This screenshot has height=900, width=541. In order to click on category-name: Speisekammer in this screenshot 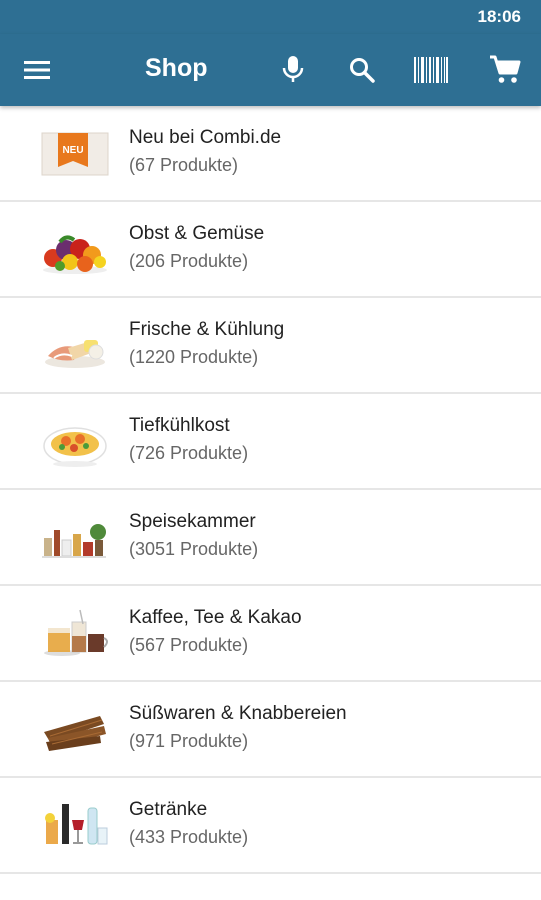, I will do `click(192, 521)`.